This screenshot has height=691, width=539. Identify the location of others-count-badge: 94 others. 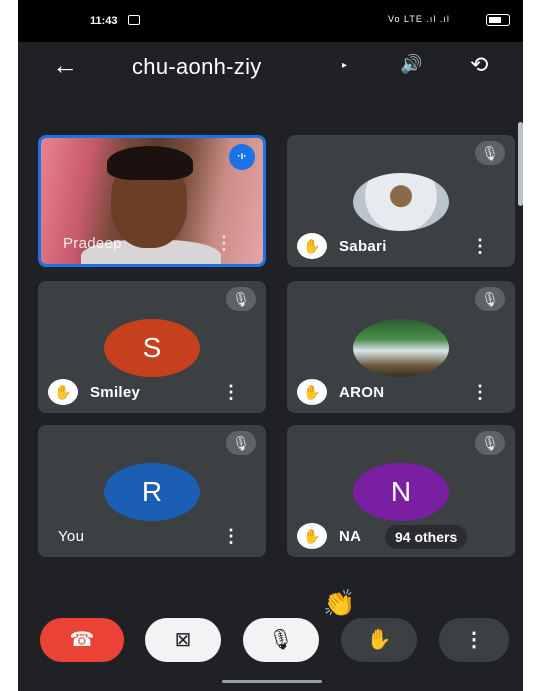
(426, 537).